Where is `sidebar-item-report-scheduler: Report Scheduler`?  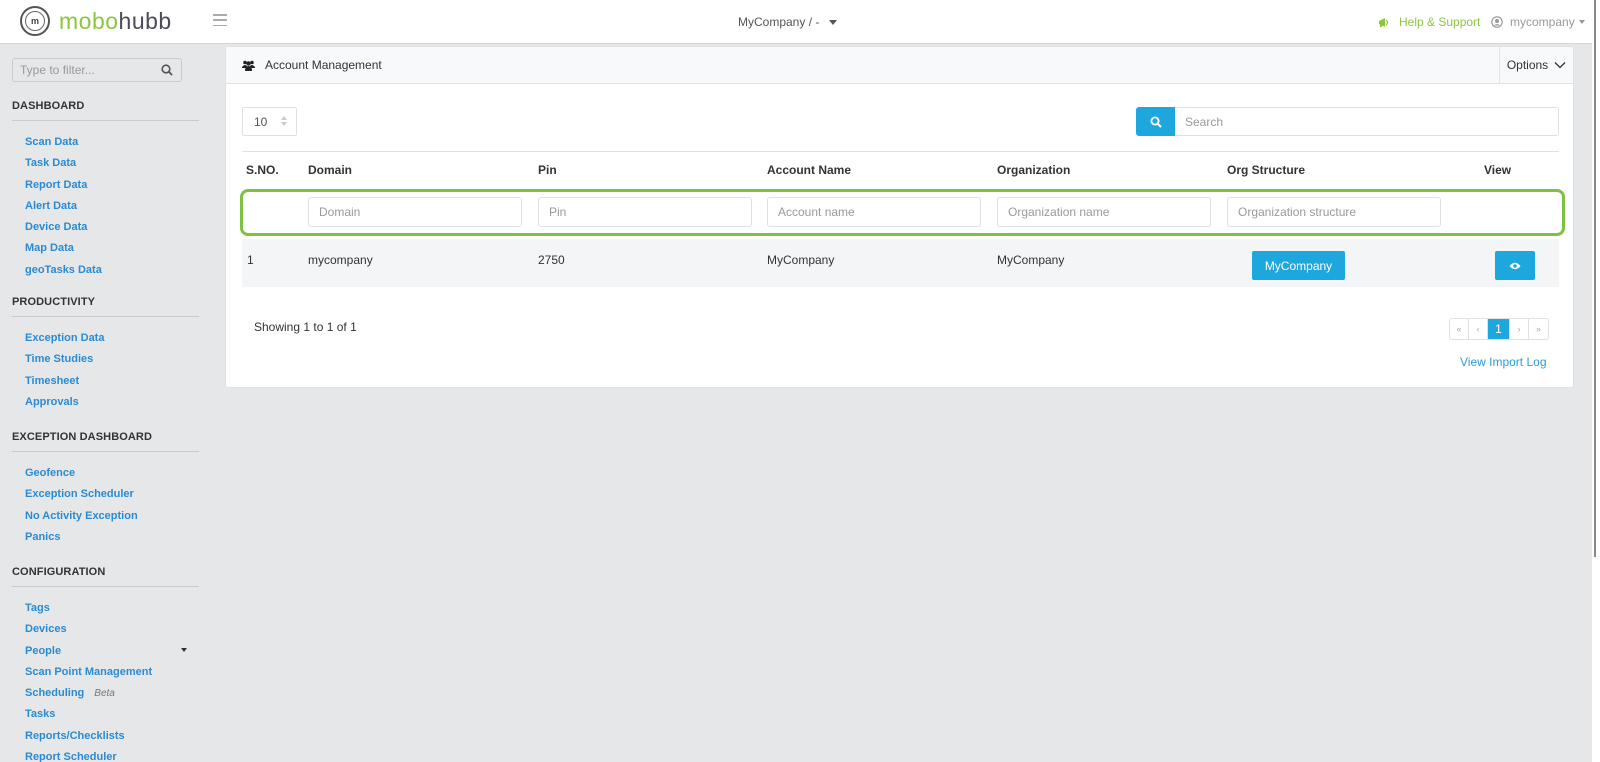
sidebar-item-report-scheduler: Report Scheduler is located at coordinates (105, 753).